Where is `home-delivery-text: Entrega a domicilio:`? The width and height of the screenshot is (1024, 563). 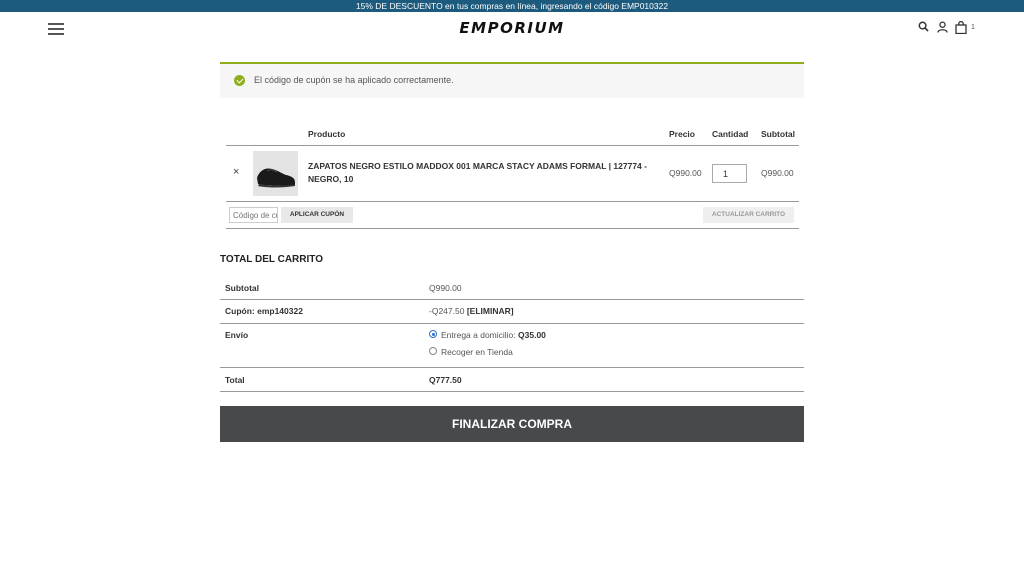
home-delivery-text: Entrega a domicilio: is located at coordinates (480, 335).